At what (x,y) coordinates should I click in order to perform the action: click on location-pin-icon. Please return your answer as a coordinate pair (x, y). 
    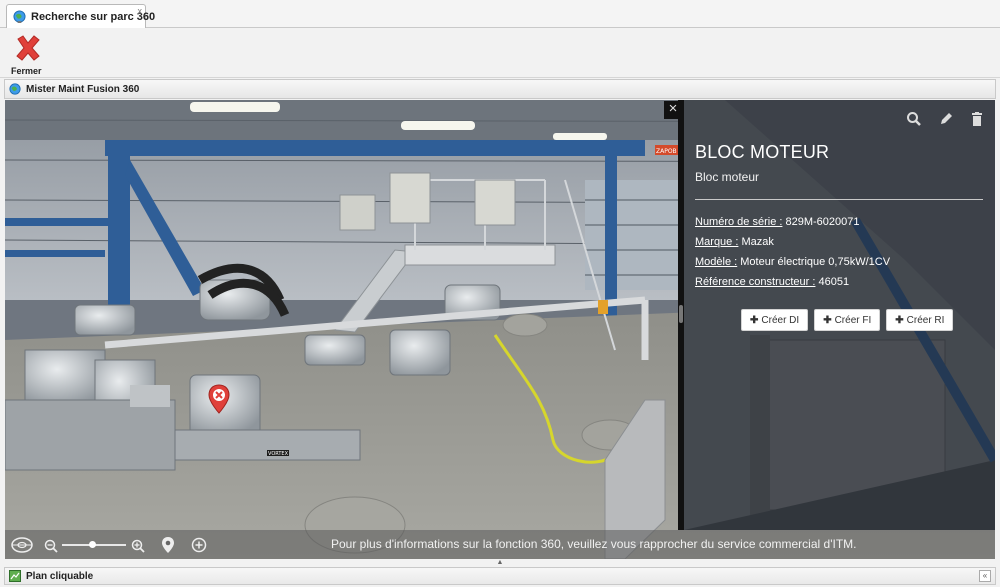
    Looking at the image, I should click on (168, 545).